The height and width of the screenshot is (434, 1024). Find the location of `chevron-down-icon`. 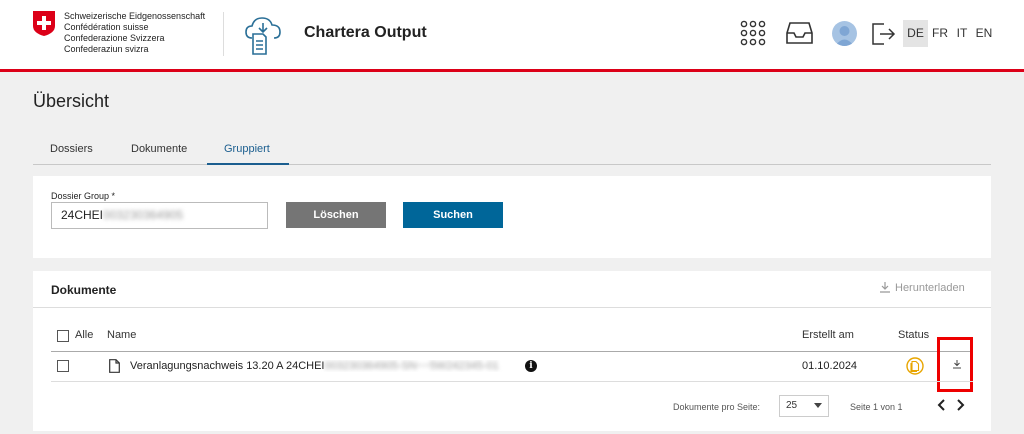

chevron-down-icon is located at coordinates (818, 405).